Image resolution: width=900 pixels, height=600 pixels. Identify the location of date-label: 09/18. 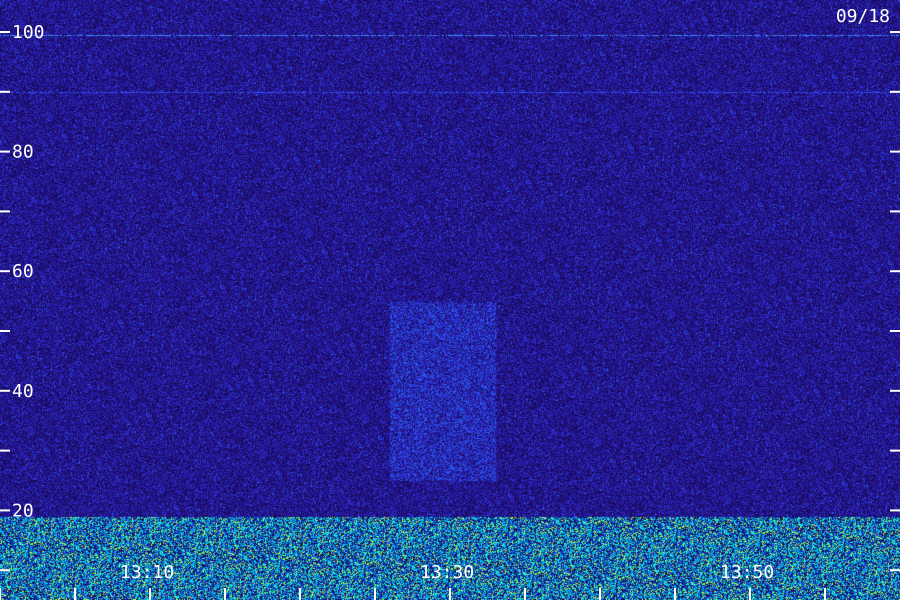
(862, 16).